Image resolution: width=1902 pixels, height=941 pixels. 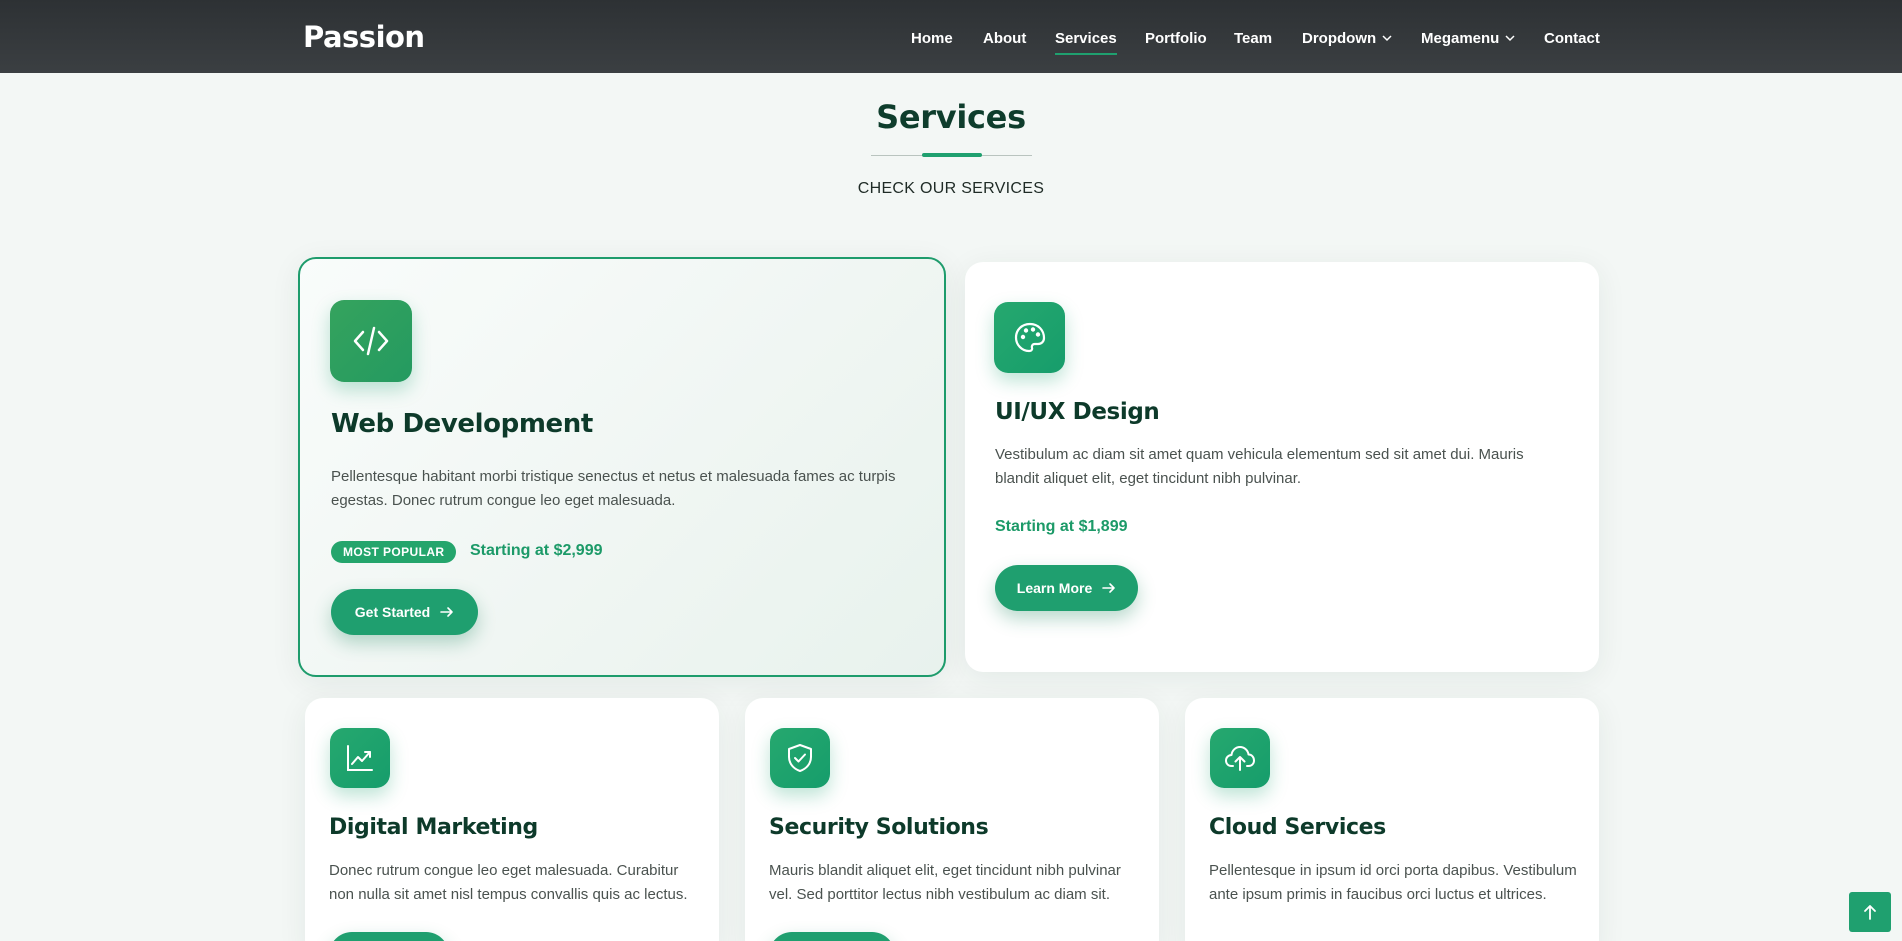 What do you see at coordinates (1061, 526) in the screenshot?
I see `price-text: Starting at $1,899` at bounding box center [1061, 526].